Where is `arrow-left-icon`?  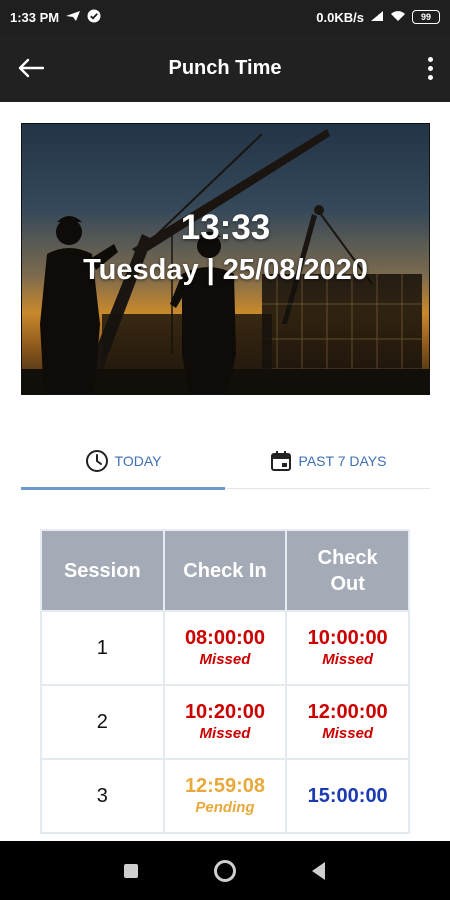 arrow-left-icon is located at coordinates (31, 68).